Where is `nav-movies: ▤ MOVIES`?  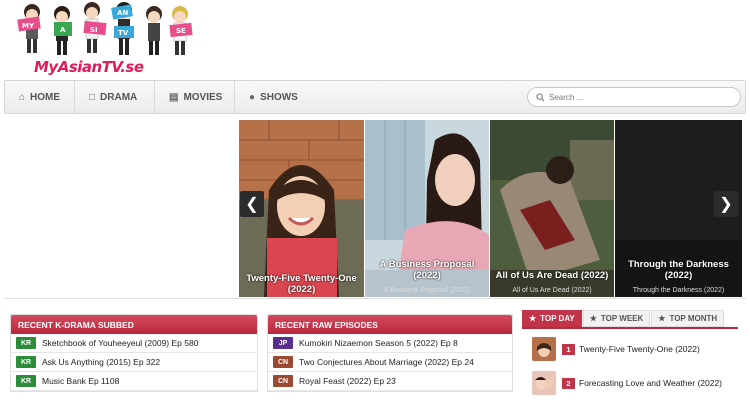
nav-movies: ▤ MOVIES is located at coordinates (195, 97).